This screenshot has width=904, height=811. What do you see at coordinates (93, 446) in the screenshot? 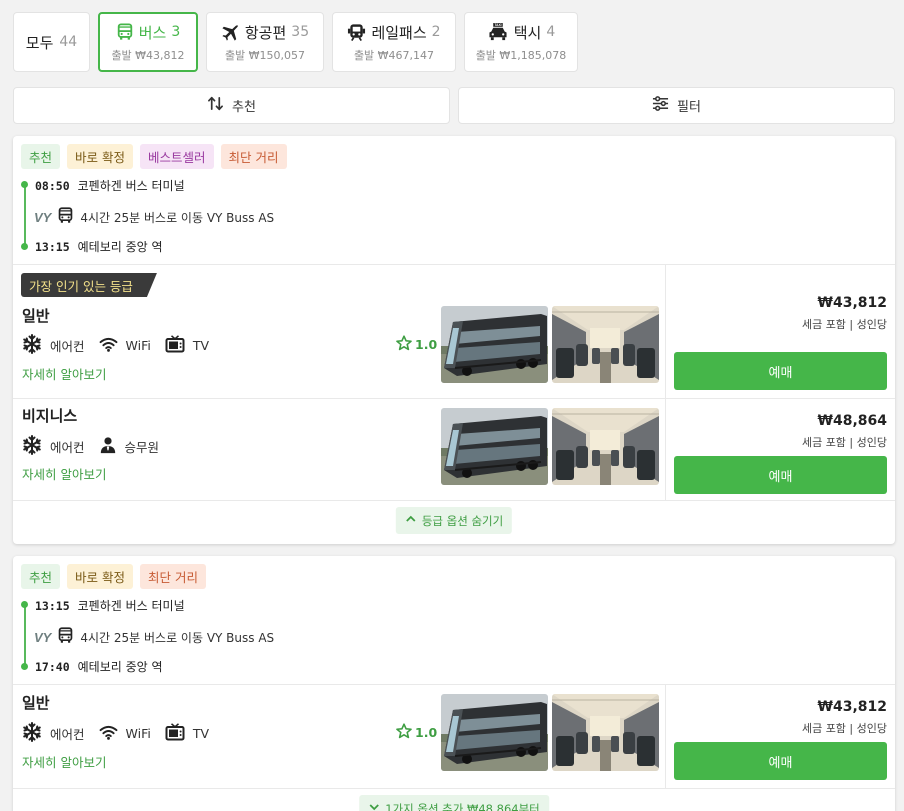
I see `amenity-list: 에어컨 승무원` at bounding box center [93, 446].